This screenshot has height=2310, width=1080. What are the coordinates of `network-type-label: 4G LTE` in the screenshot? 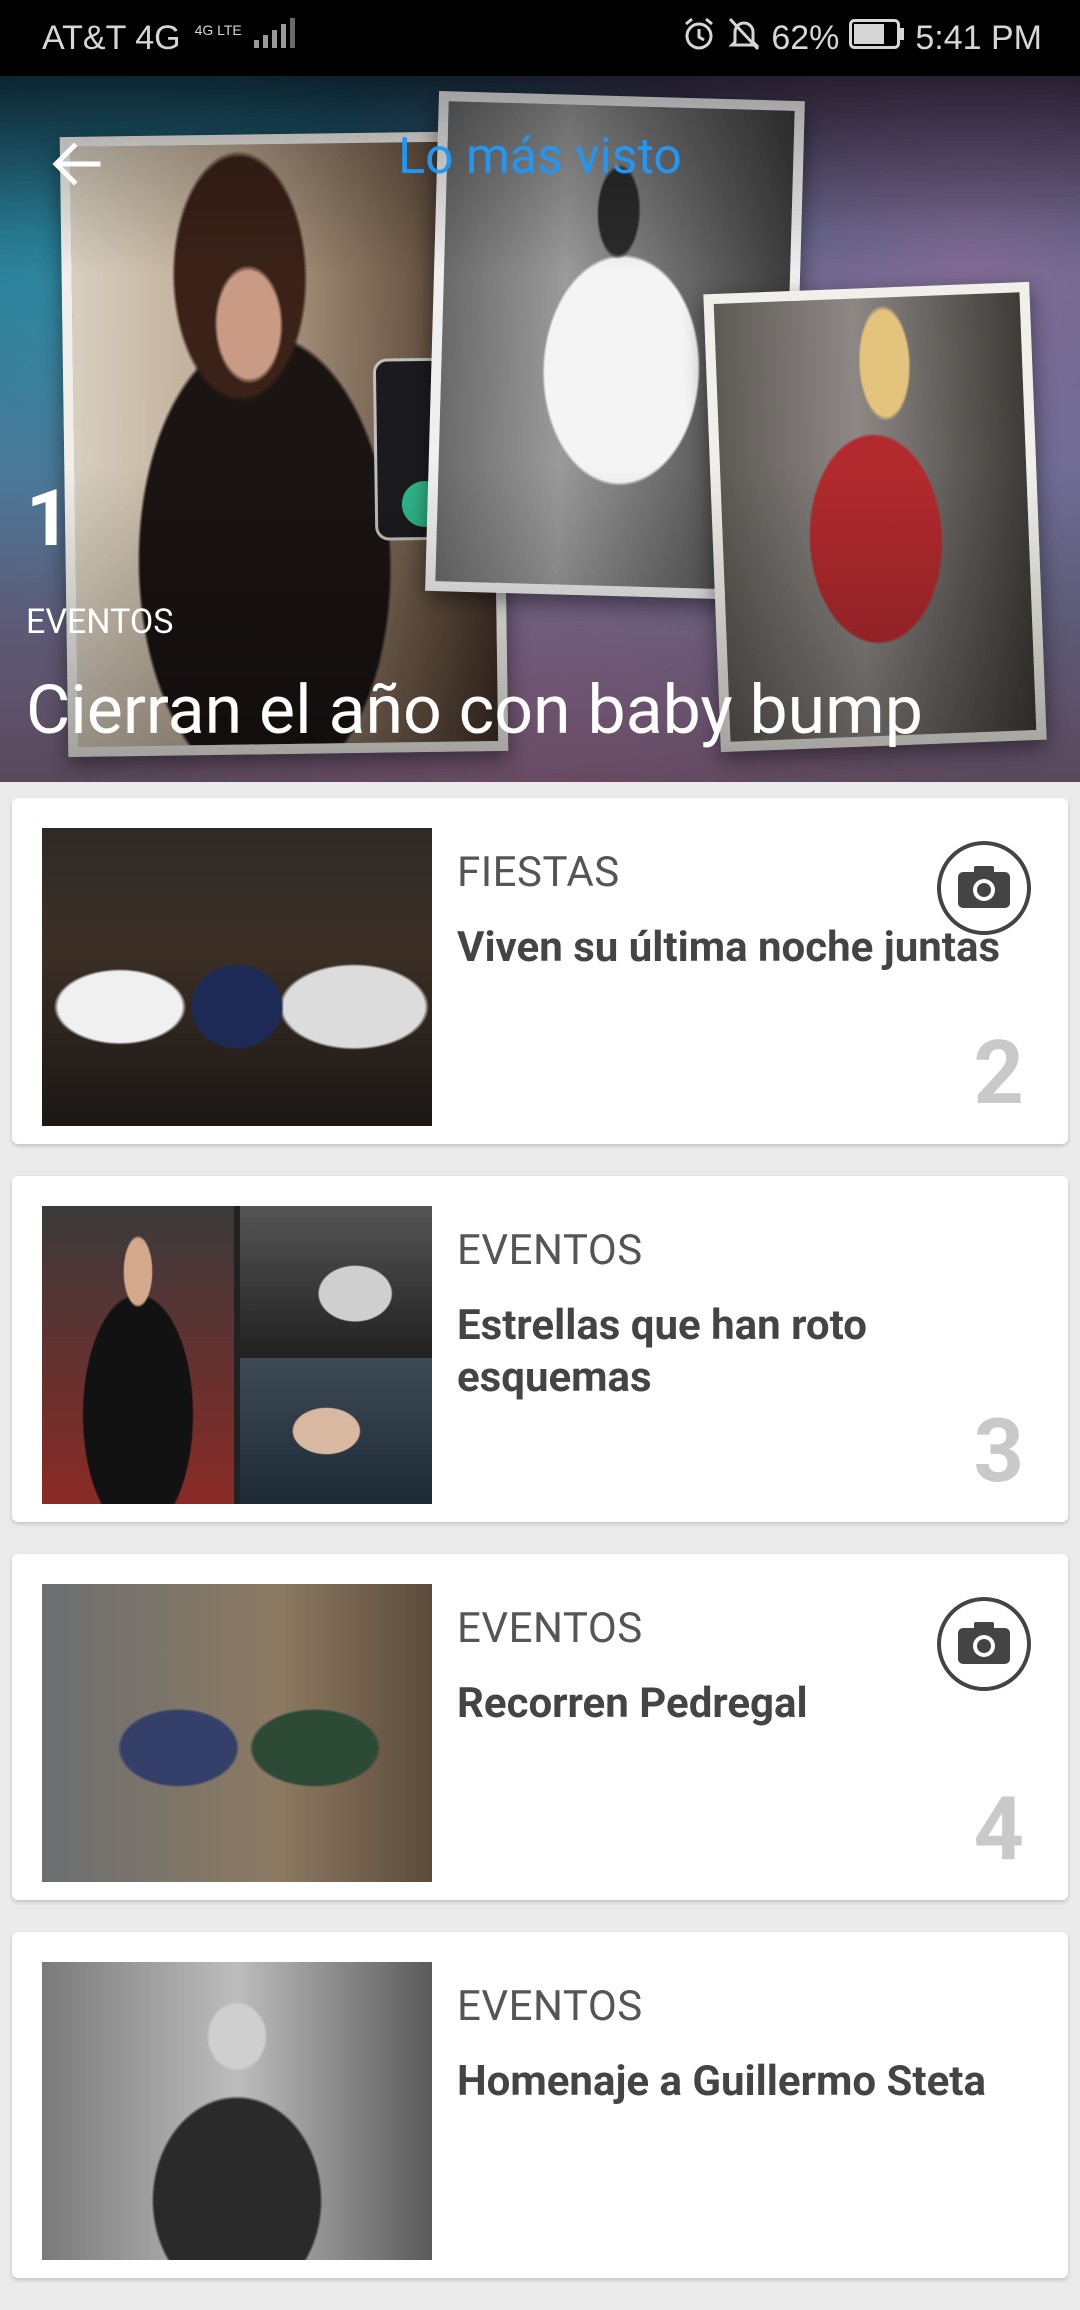 It's located at (218, 30).